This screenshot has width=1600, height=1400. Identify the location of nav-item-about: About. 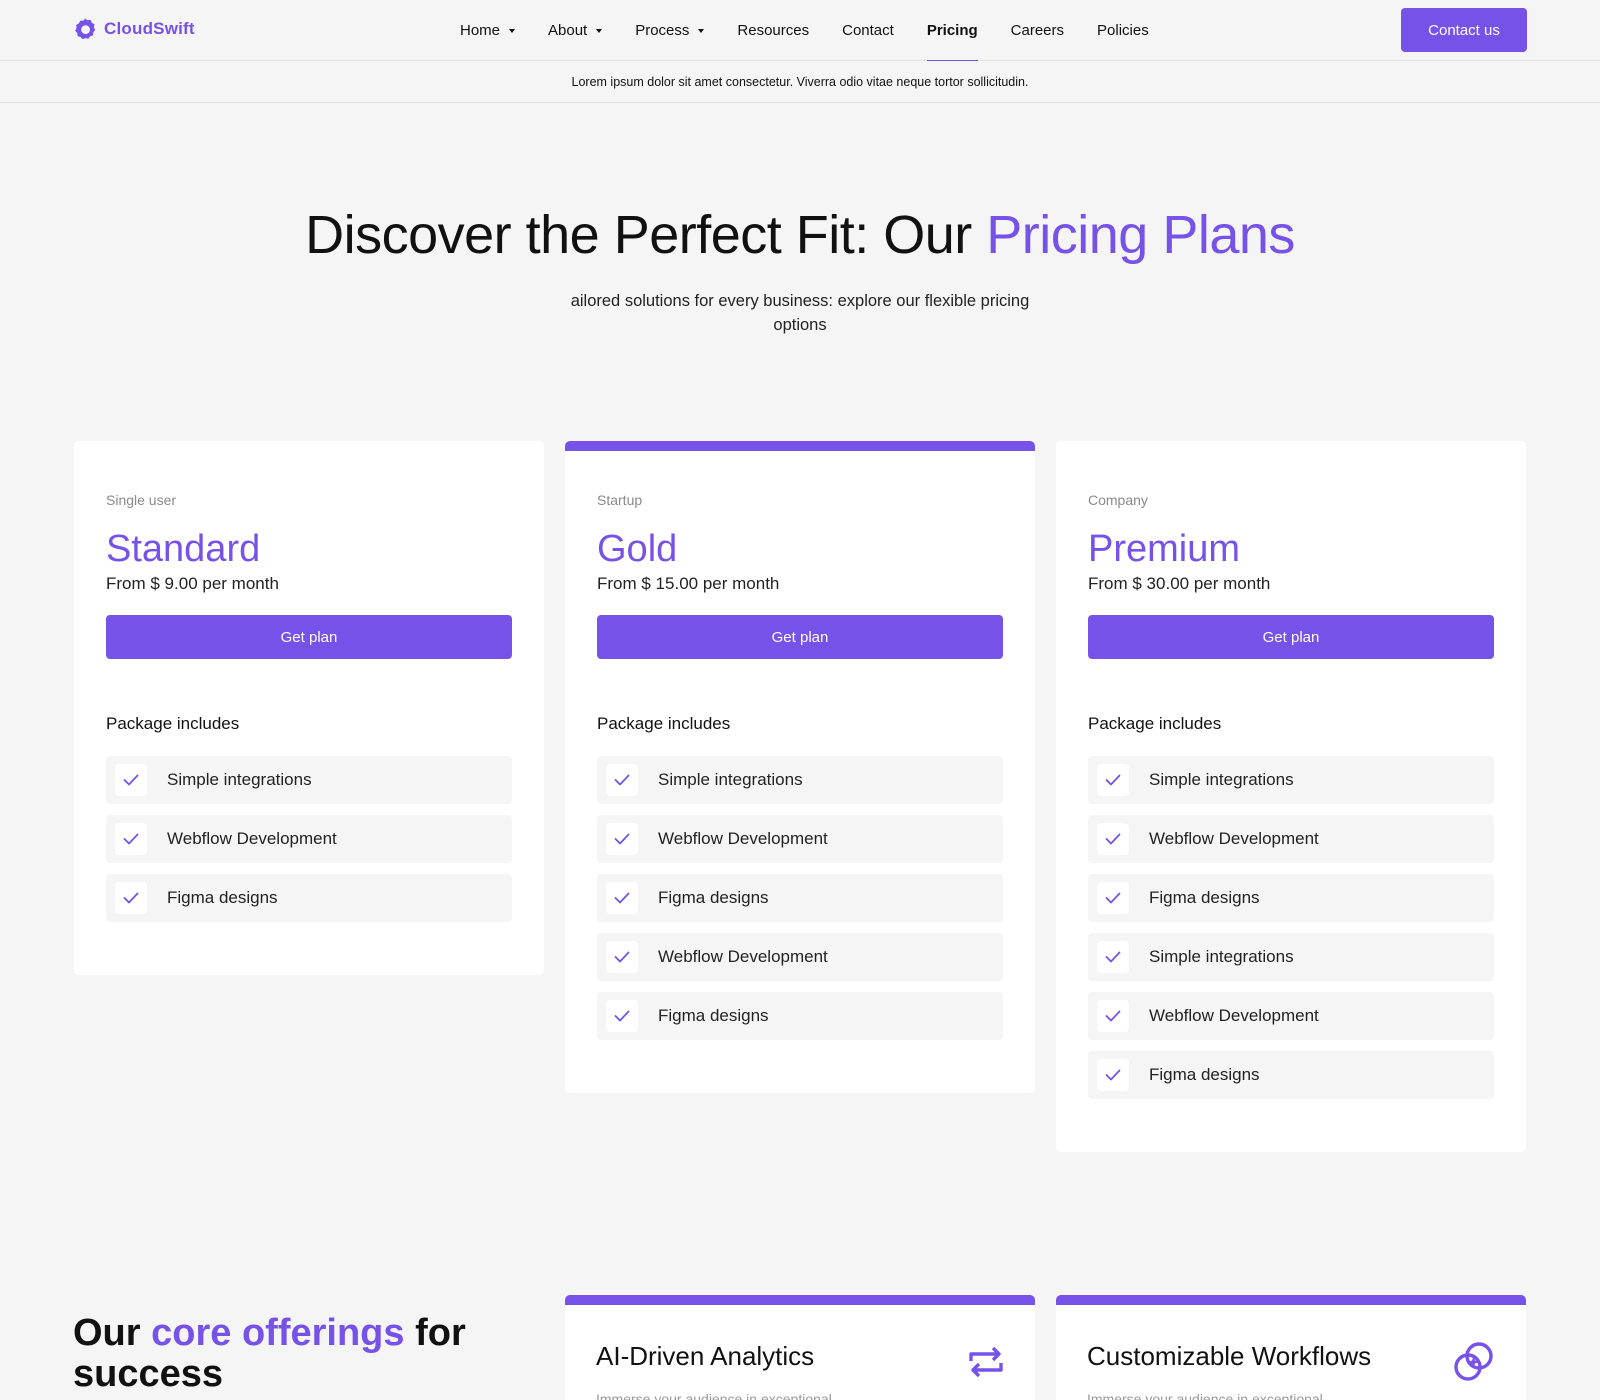
(575, 30).